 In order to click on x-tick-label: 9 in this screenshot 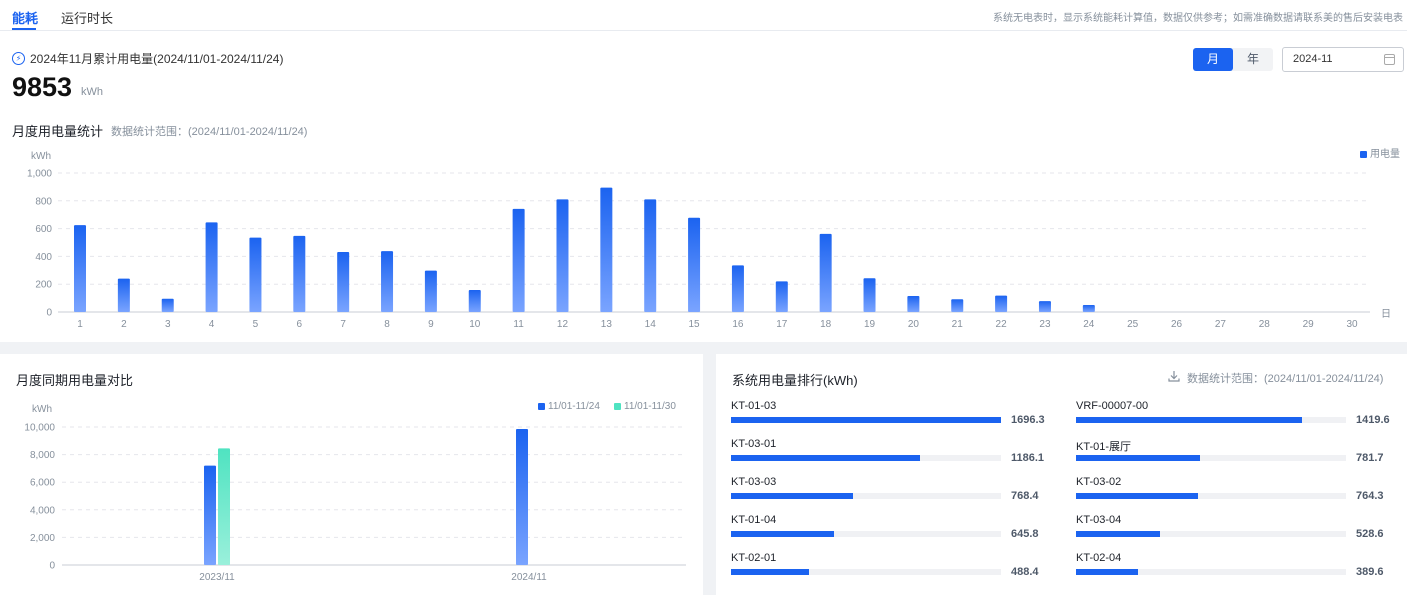, I will do `click(431, 324)`.